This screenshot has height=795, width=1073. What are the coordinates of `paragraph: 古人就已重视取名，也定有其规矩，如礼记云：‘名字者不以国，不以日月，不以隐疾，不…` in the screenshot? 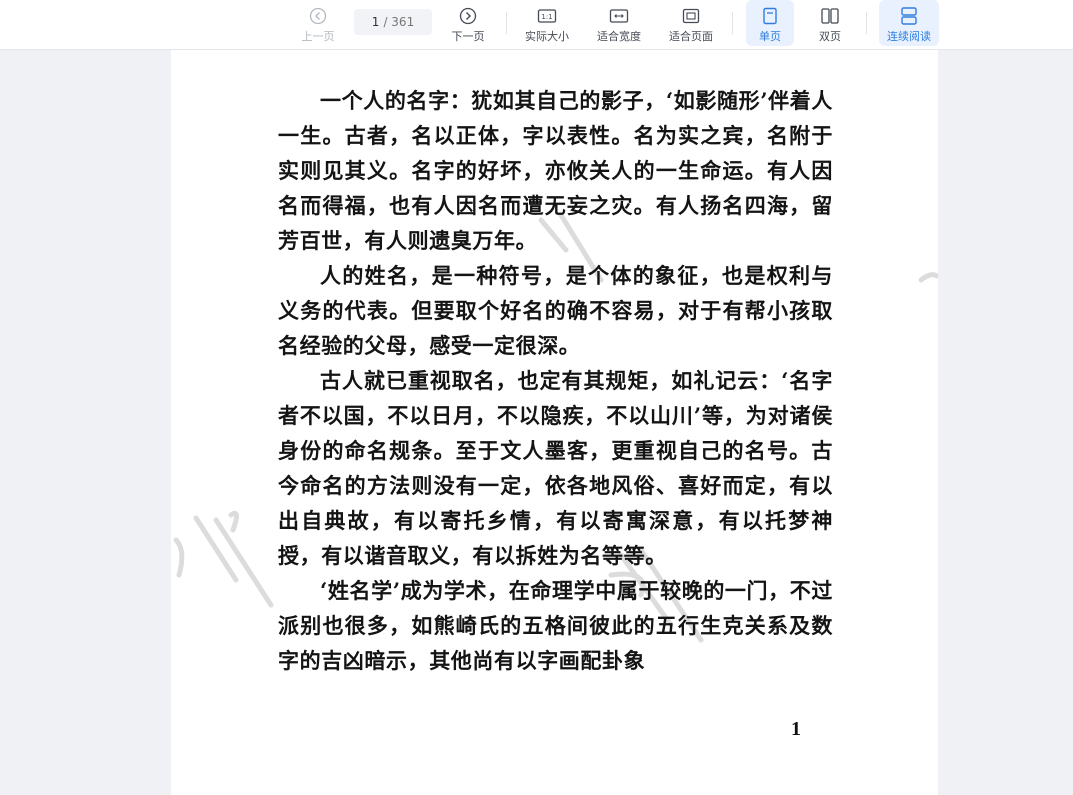 It's located at (555, 468).